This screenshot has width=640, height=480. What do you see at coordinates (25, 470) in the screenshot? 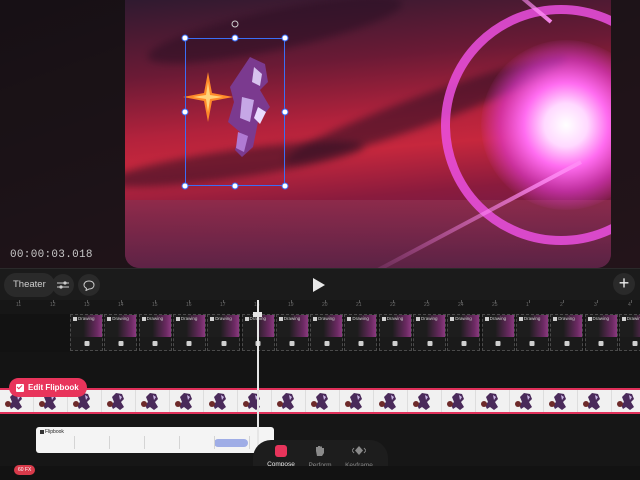
I see `fx-badge: 60 FX` at bounding box center [25, 470].